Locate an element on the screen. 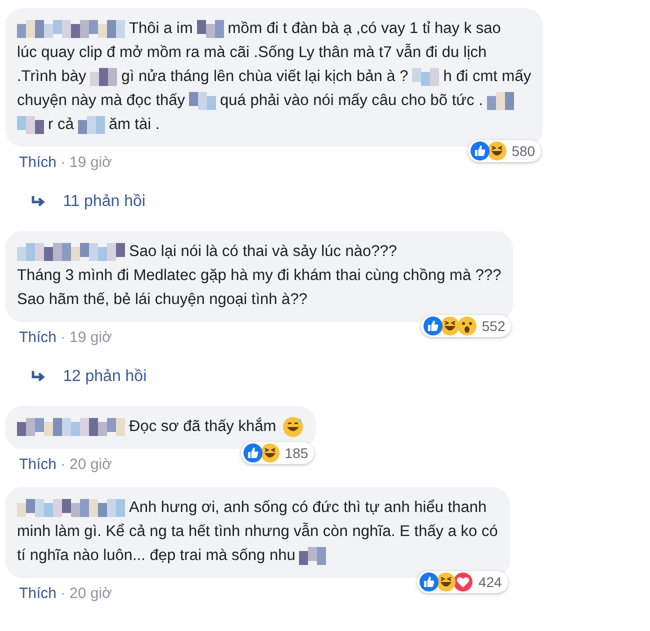  comment-text: Thôi a im is located at coordinates (161, 29).